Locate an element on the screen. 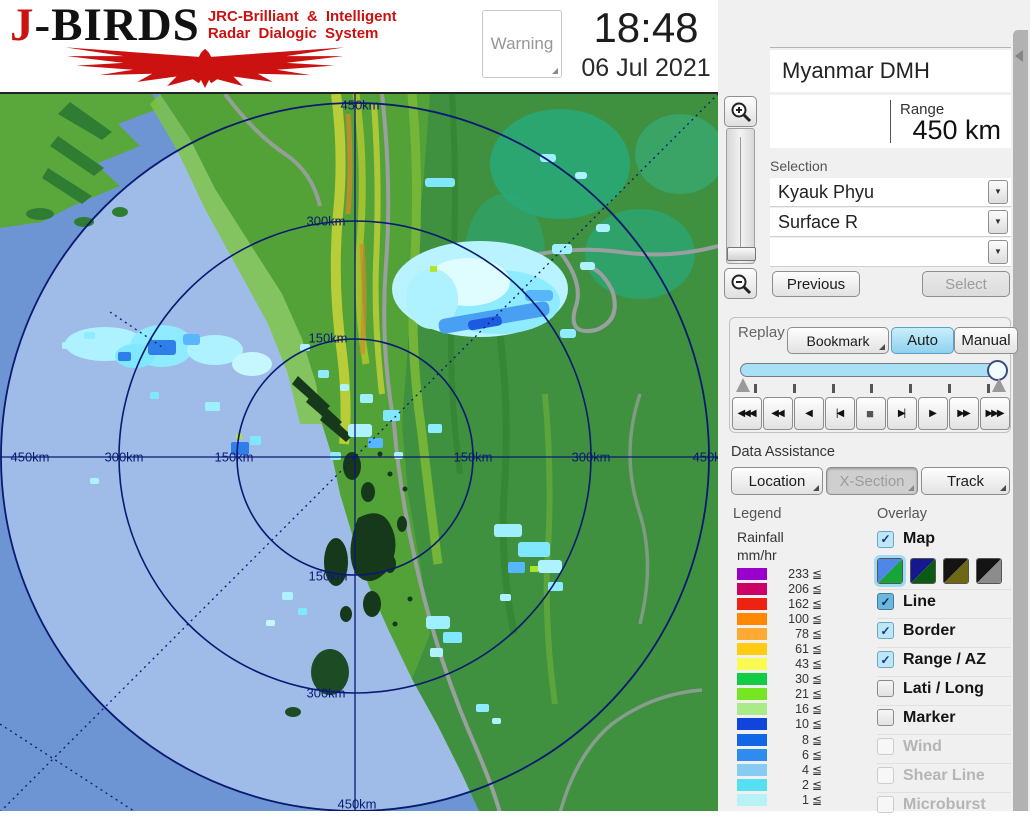 This screenshot has height=821, width=1030. playback-controls: ◀◀◀ ◀◀ ◀ |◀ ■ ▶| ▶ ▶▶ ▶▶▶ is located at coordinates (871, 413).